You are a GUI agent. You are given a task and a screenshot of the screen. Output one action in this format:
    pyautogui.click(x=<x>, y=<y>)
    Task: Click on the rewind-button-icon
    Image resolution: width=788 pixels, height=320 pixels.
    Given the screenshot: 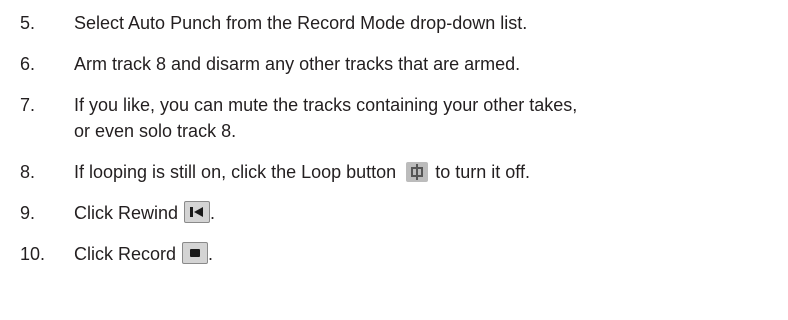 What is the action you would take?
    pyautogui.click(x=197, y=212)
    